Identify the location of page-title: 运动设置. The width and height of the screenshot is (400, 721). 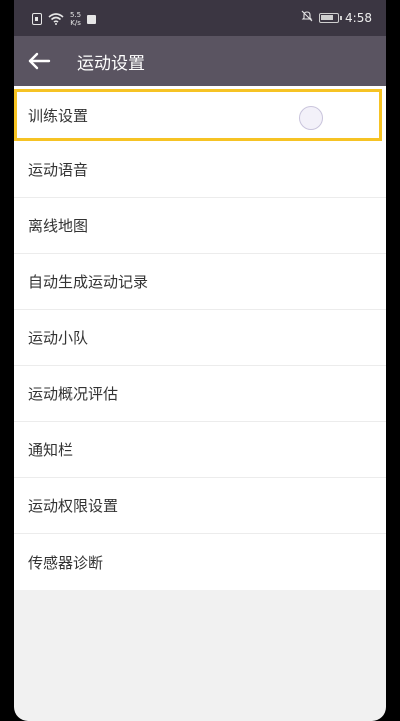
(111, 64).